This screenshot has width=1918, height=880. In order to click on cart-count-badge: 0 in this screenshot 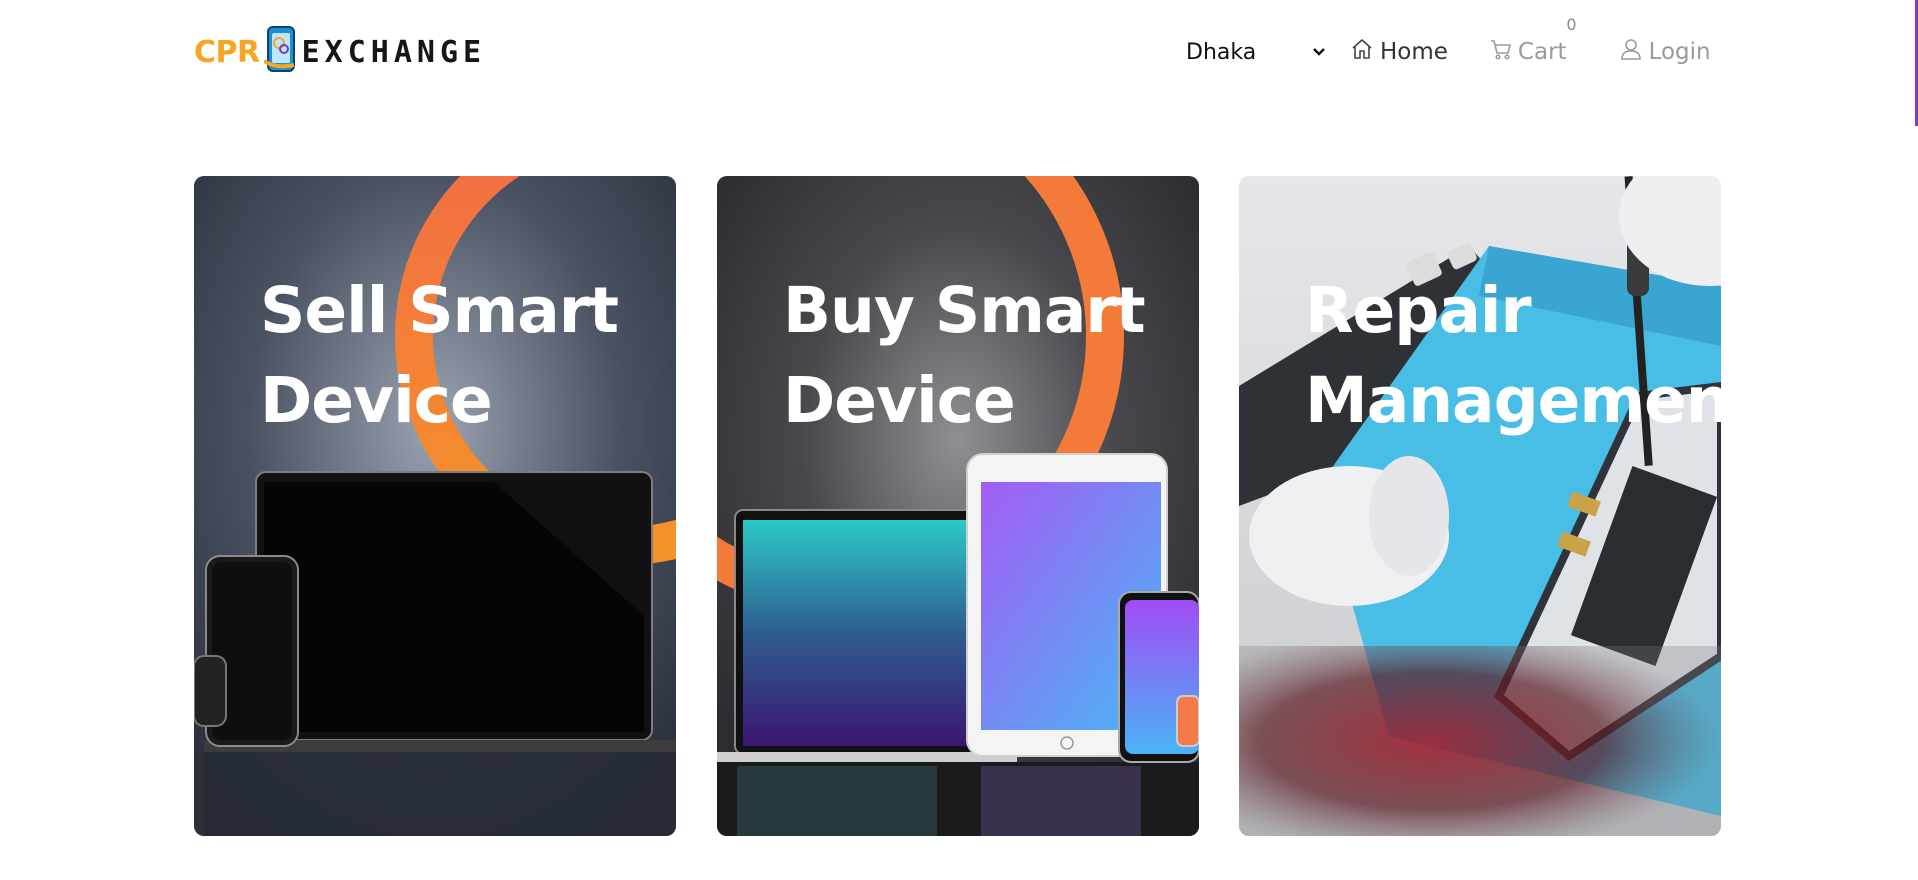, I will do `click(1571, 24)`.